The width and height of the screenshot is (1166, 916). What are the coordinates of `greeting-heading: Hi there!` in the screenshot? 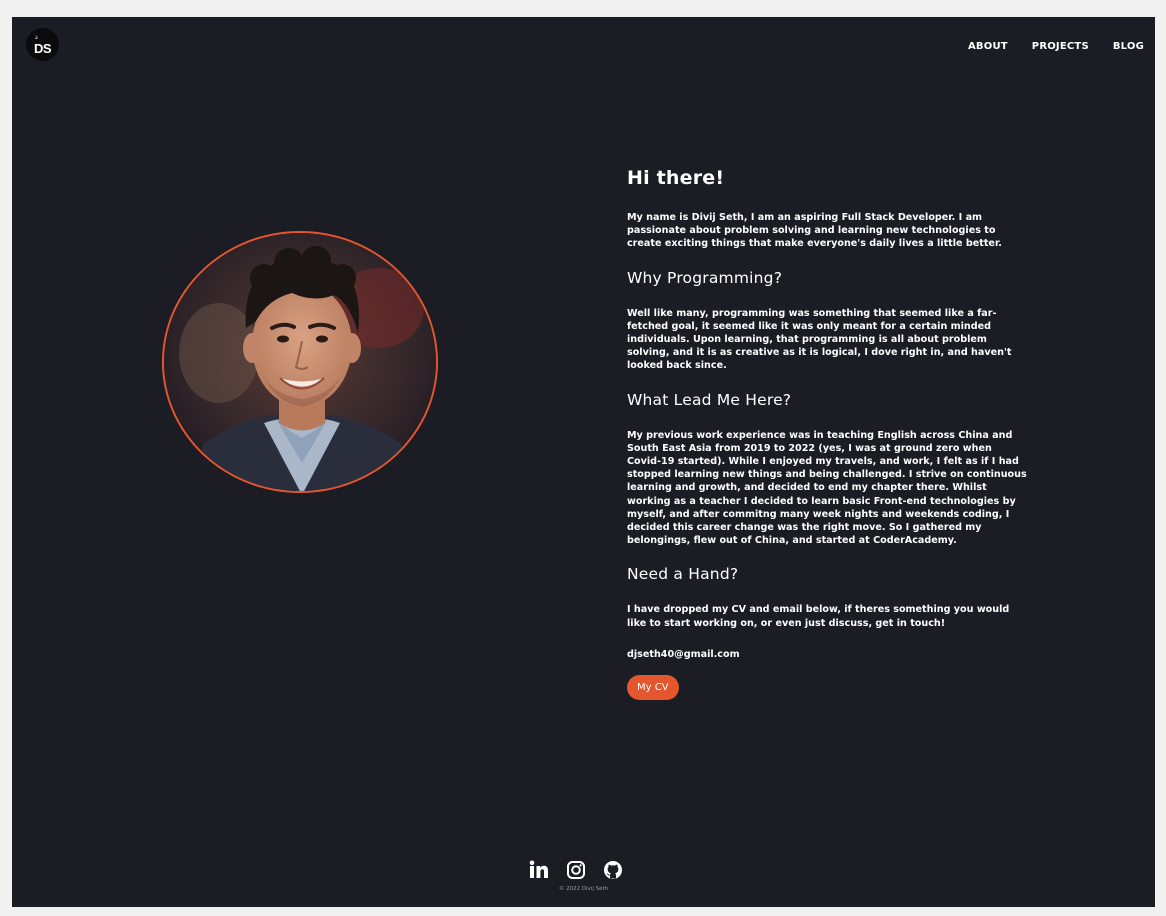 It's located at (676, 178).